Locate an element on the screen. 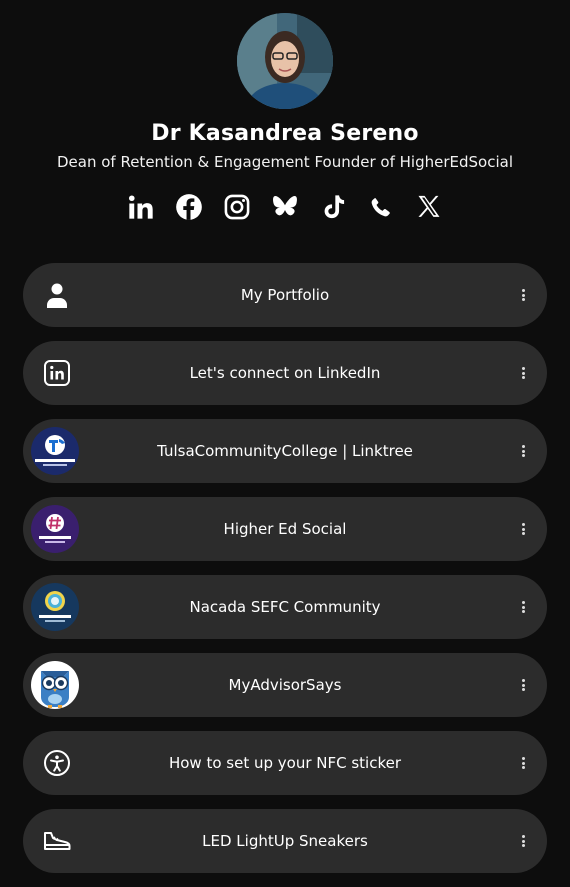 This screenshot has width=570, height=887. accessibility-icon is located at coordinates (57, 763).